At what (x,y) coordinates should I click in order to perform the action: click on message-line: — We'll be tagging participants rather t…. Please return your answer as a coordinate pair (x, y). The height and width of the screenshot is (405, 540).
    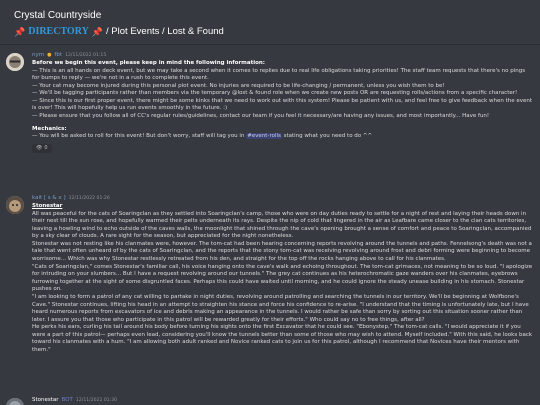
    Looking at the image, I should click on (275, 93).